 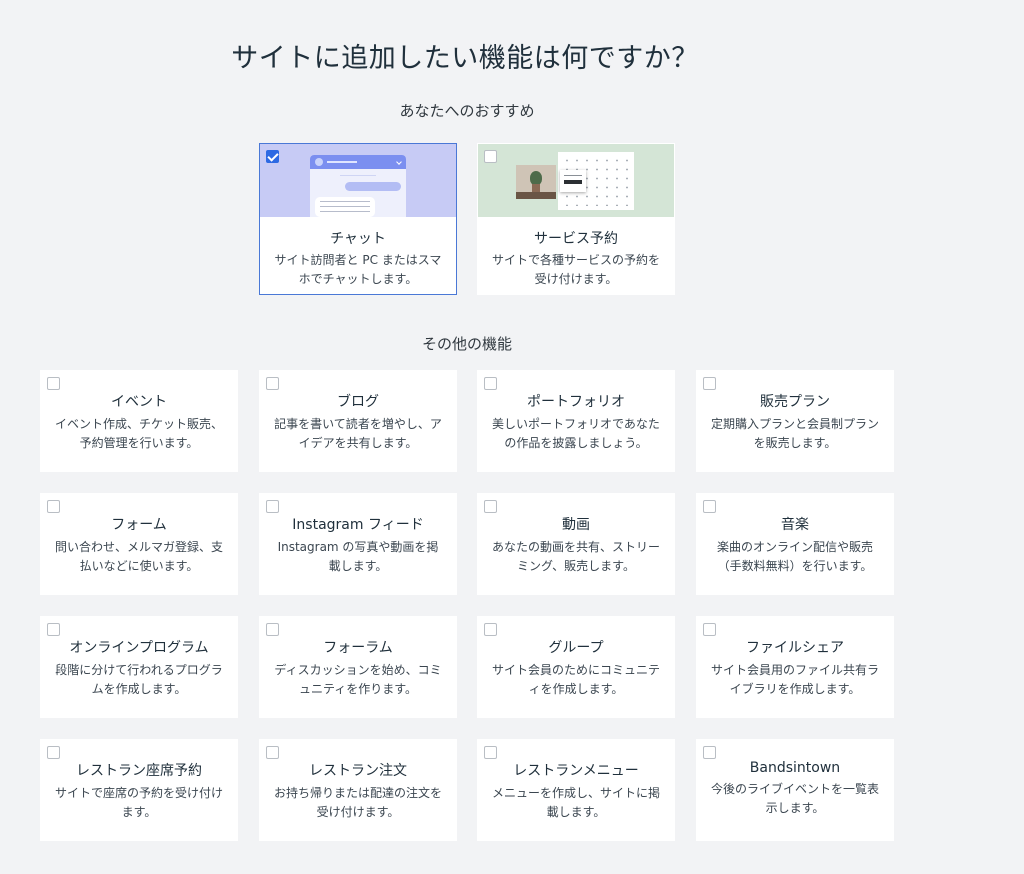 I want to click on feature-name: フォーム, so click(x=139, y=525).